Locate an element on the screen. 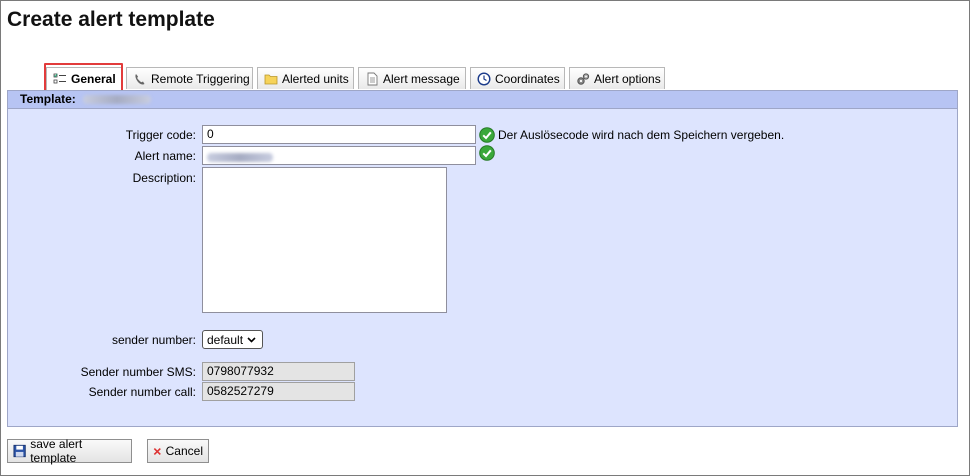 The image size is (970, 476). folder-icon is located at coordinates (271, 79).